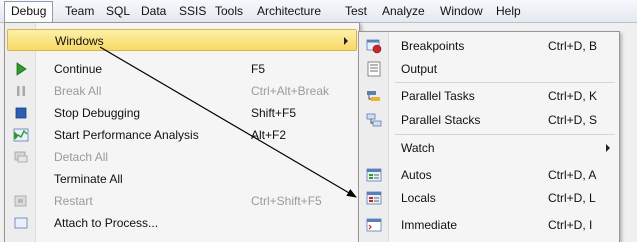 This screenshot has width=637, height=242. I want to click on menu-team: Team, so click(79, 11).